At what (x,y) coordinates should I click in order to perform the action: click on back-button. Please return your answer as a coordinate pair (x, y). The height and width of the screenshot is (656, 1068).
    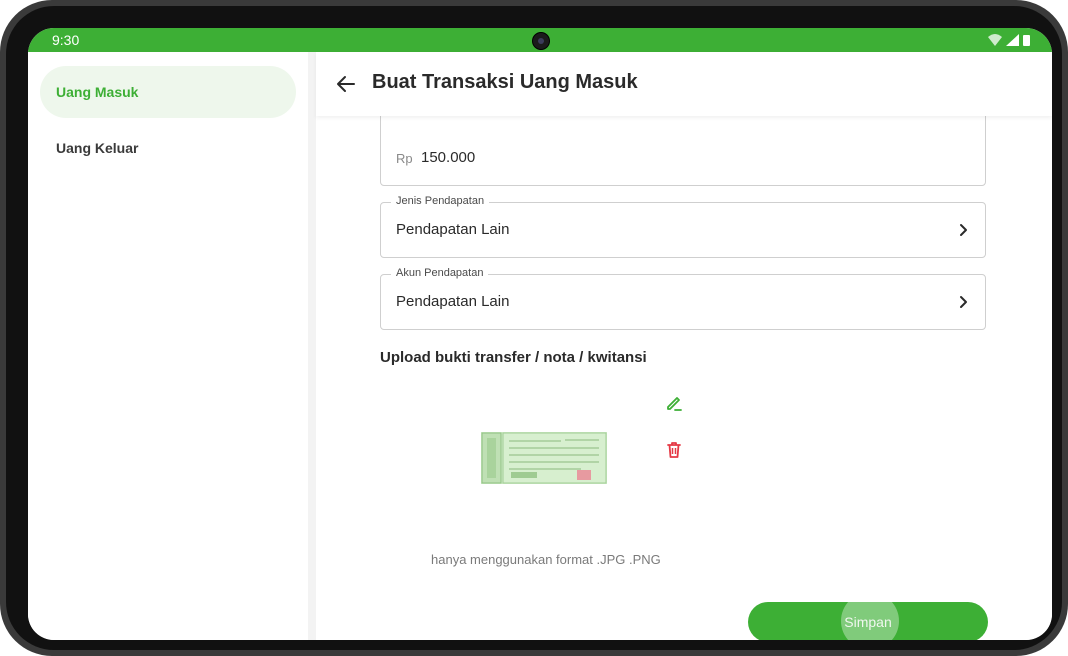
    Looking at the image, I should click on (346, 84).